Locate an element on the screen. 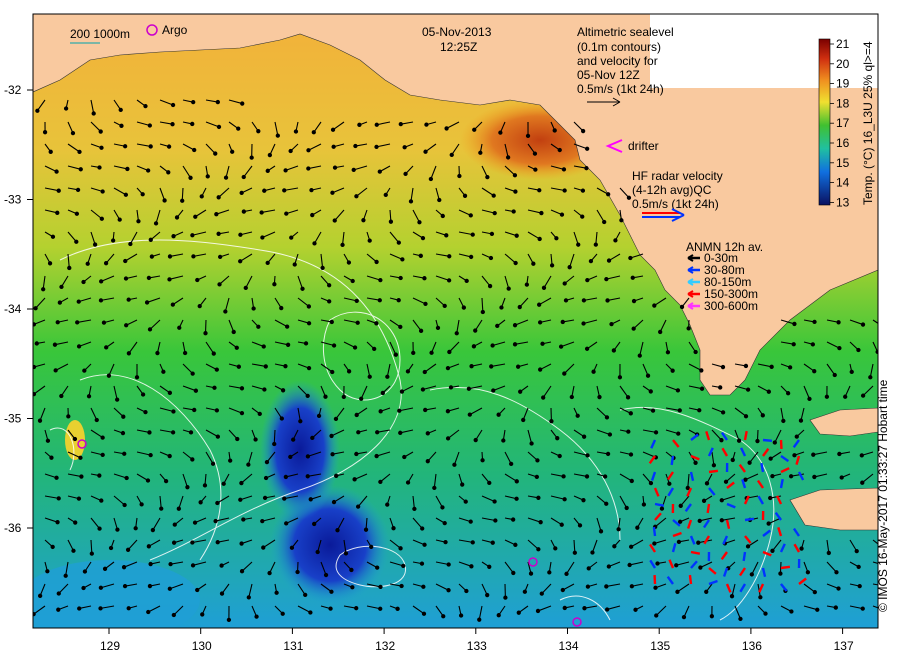 The width and height of the screenshot is (900, 660). colorbar-ramp is located at coordinates (824, 122).